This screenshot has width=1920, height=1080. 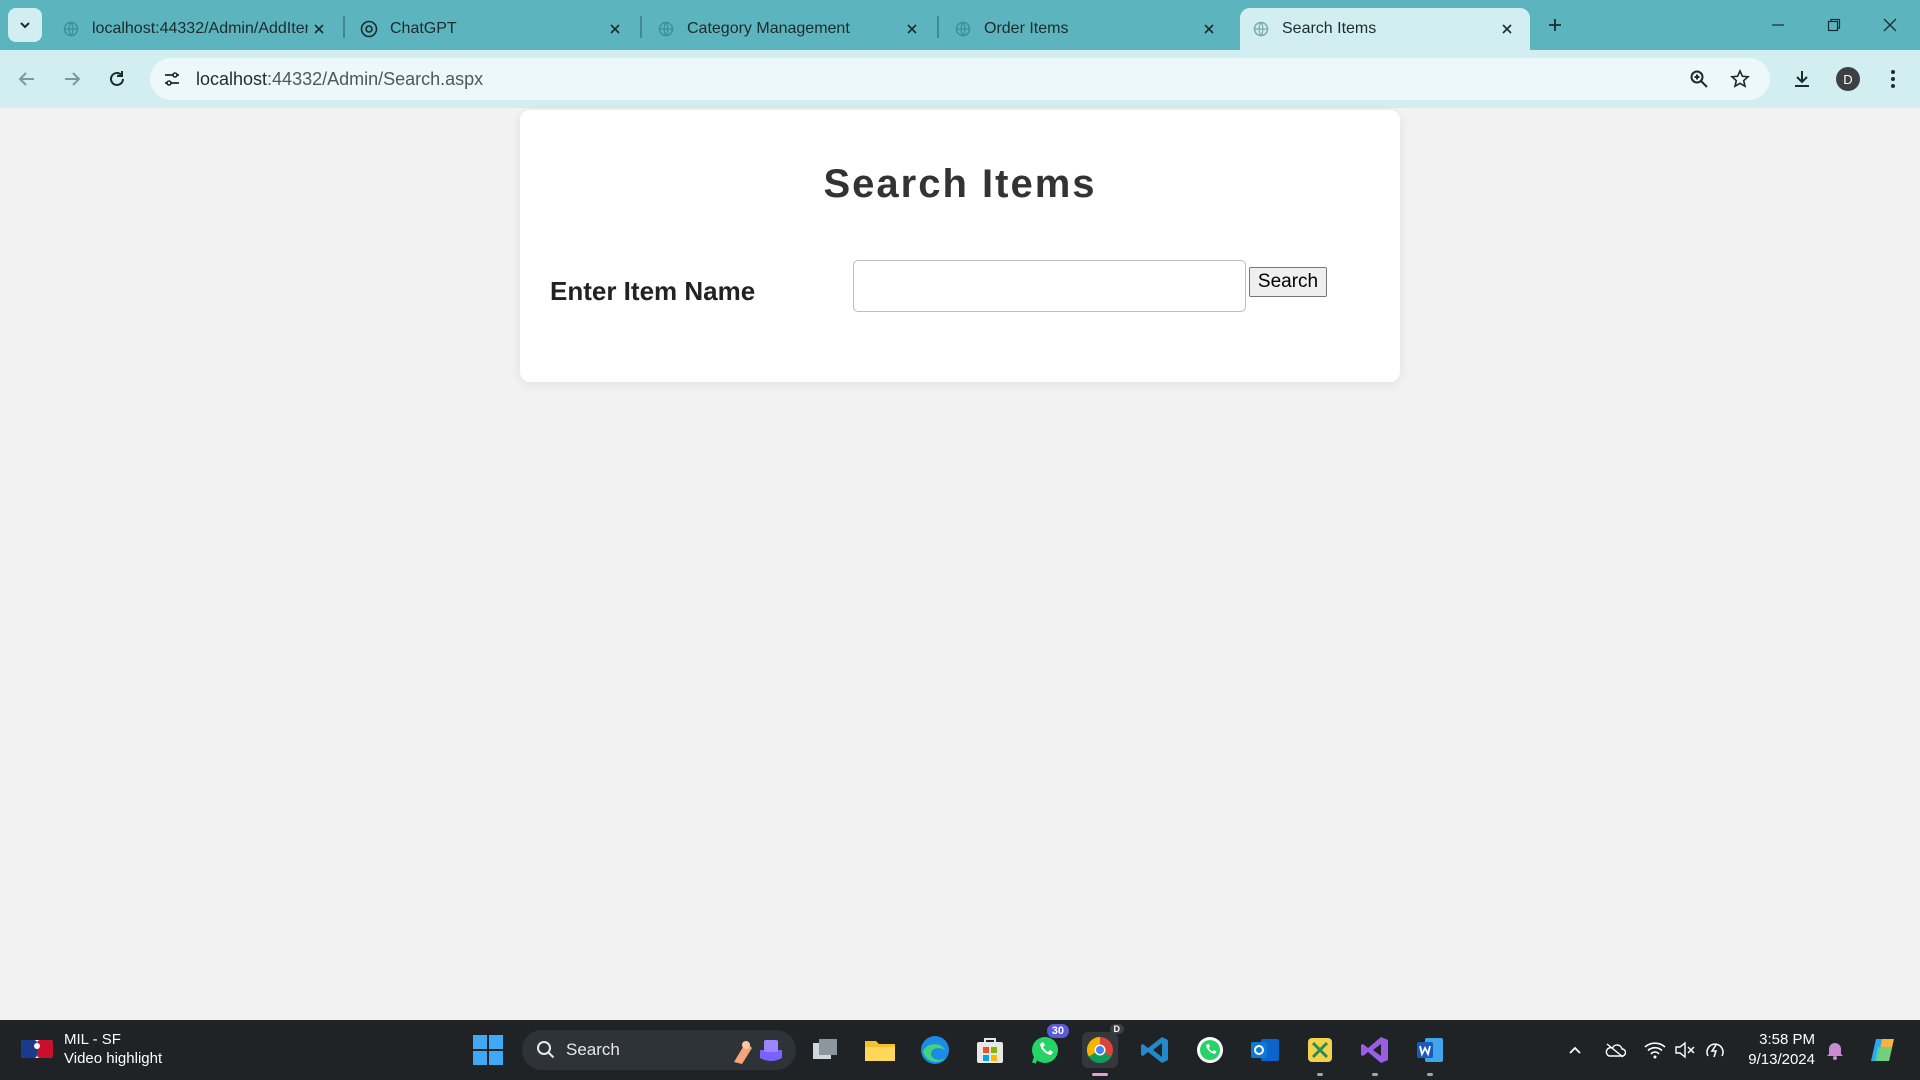 I want to click on start-button, so click(x=488, y=1050).